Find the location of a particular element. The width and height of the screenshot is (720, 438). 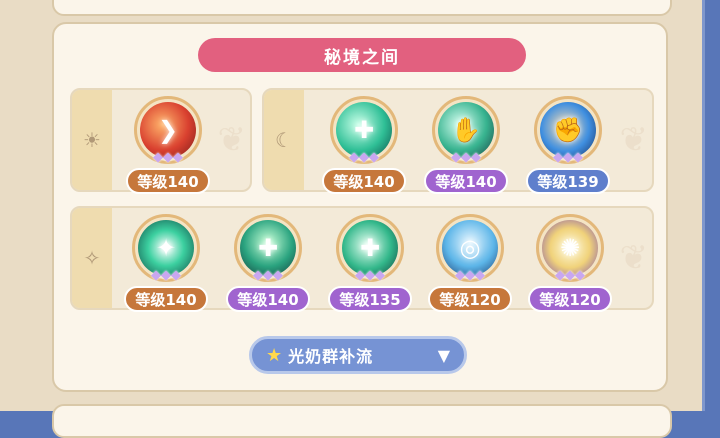

skill-slot: ✊ ◆◆◆ 等级139 is located at coordinates (568, 148).